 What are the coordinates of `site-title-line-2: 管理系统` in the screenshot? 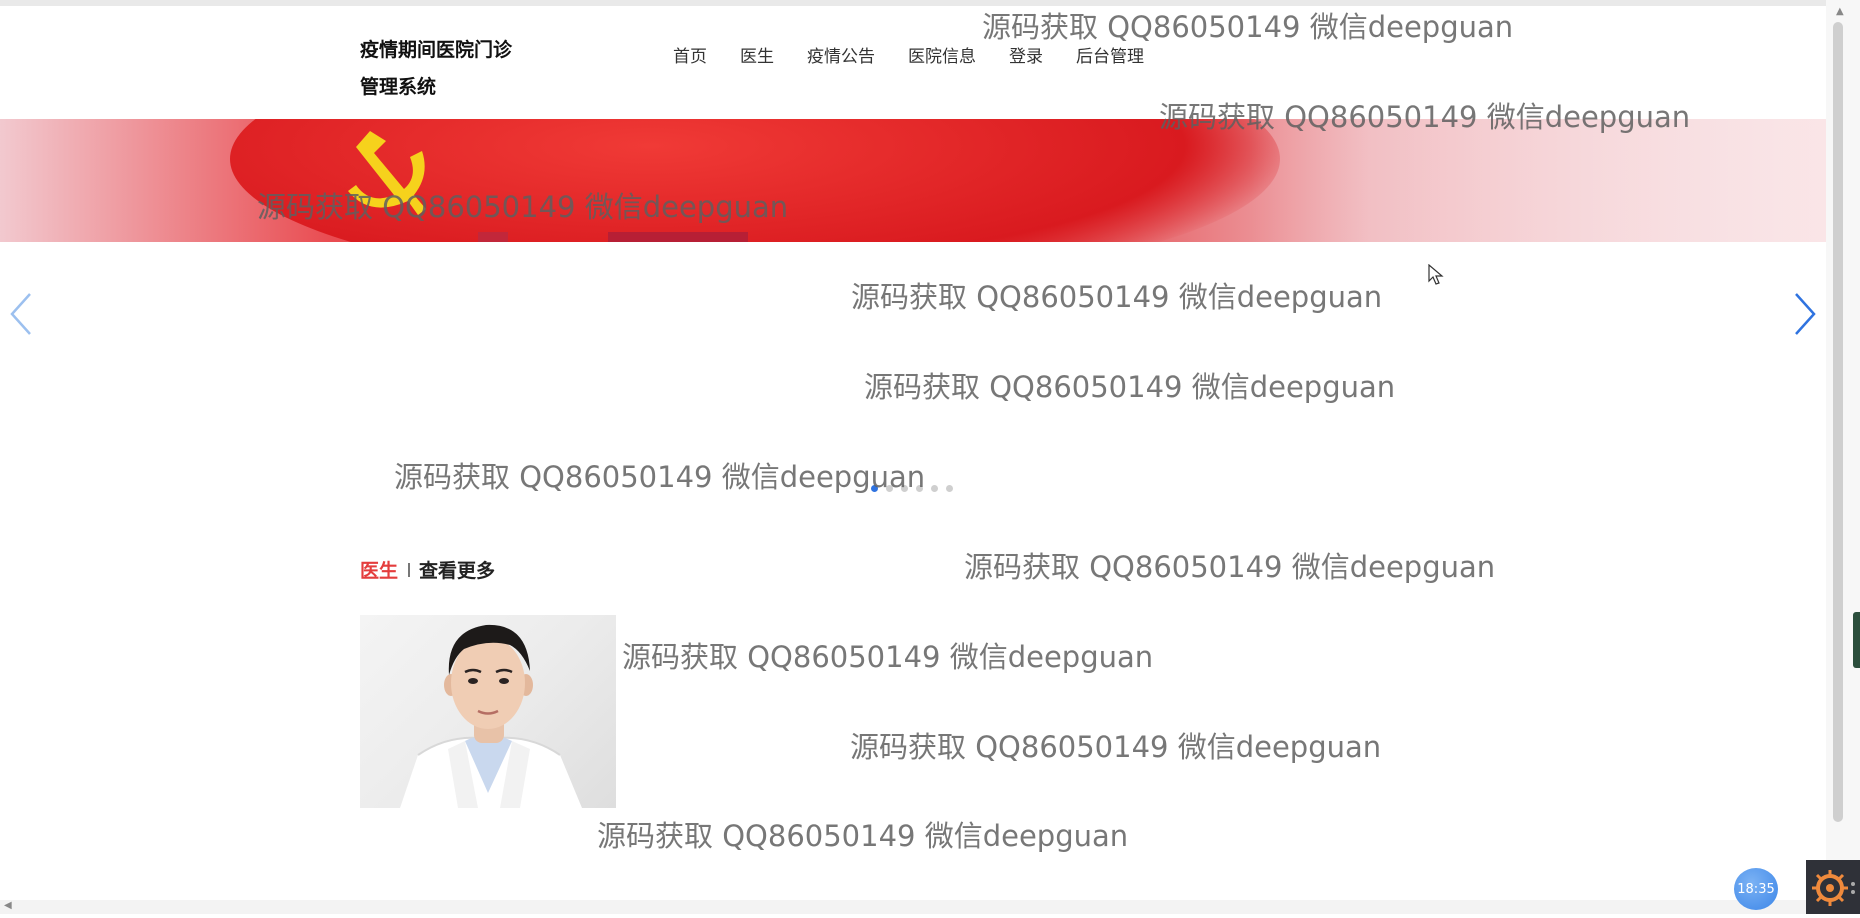 It's located at (398, 87).